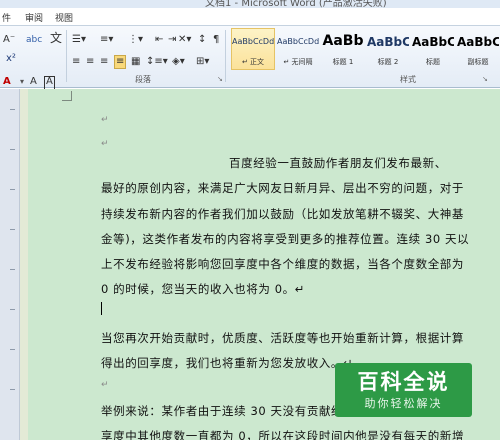 The width and height of the screenshot is (500, 440). Describe the element at coordinates (343, 41) in the screenshot. I see `style-sample: AaBb` at that location.